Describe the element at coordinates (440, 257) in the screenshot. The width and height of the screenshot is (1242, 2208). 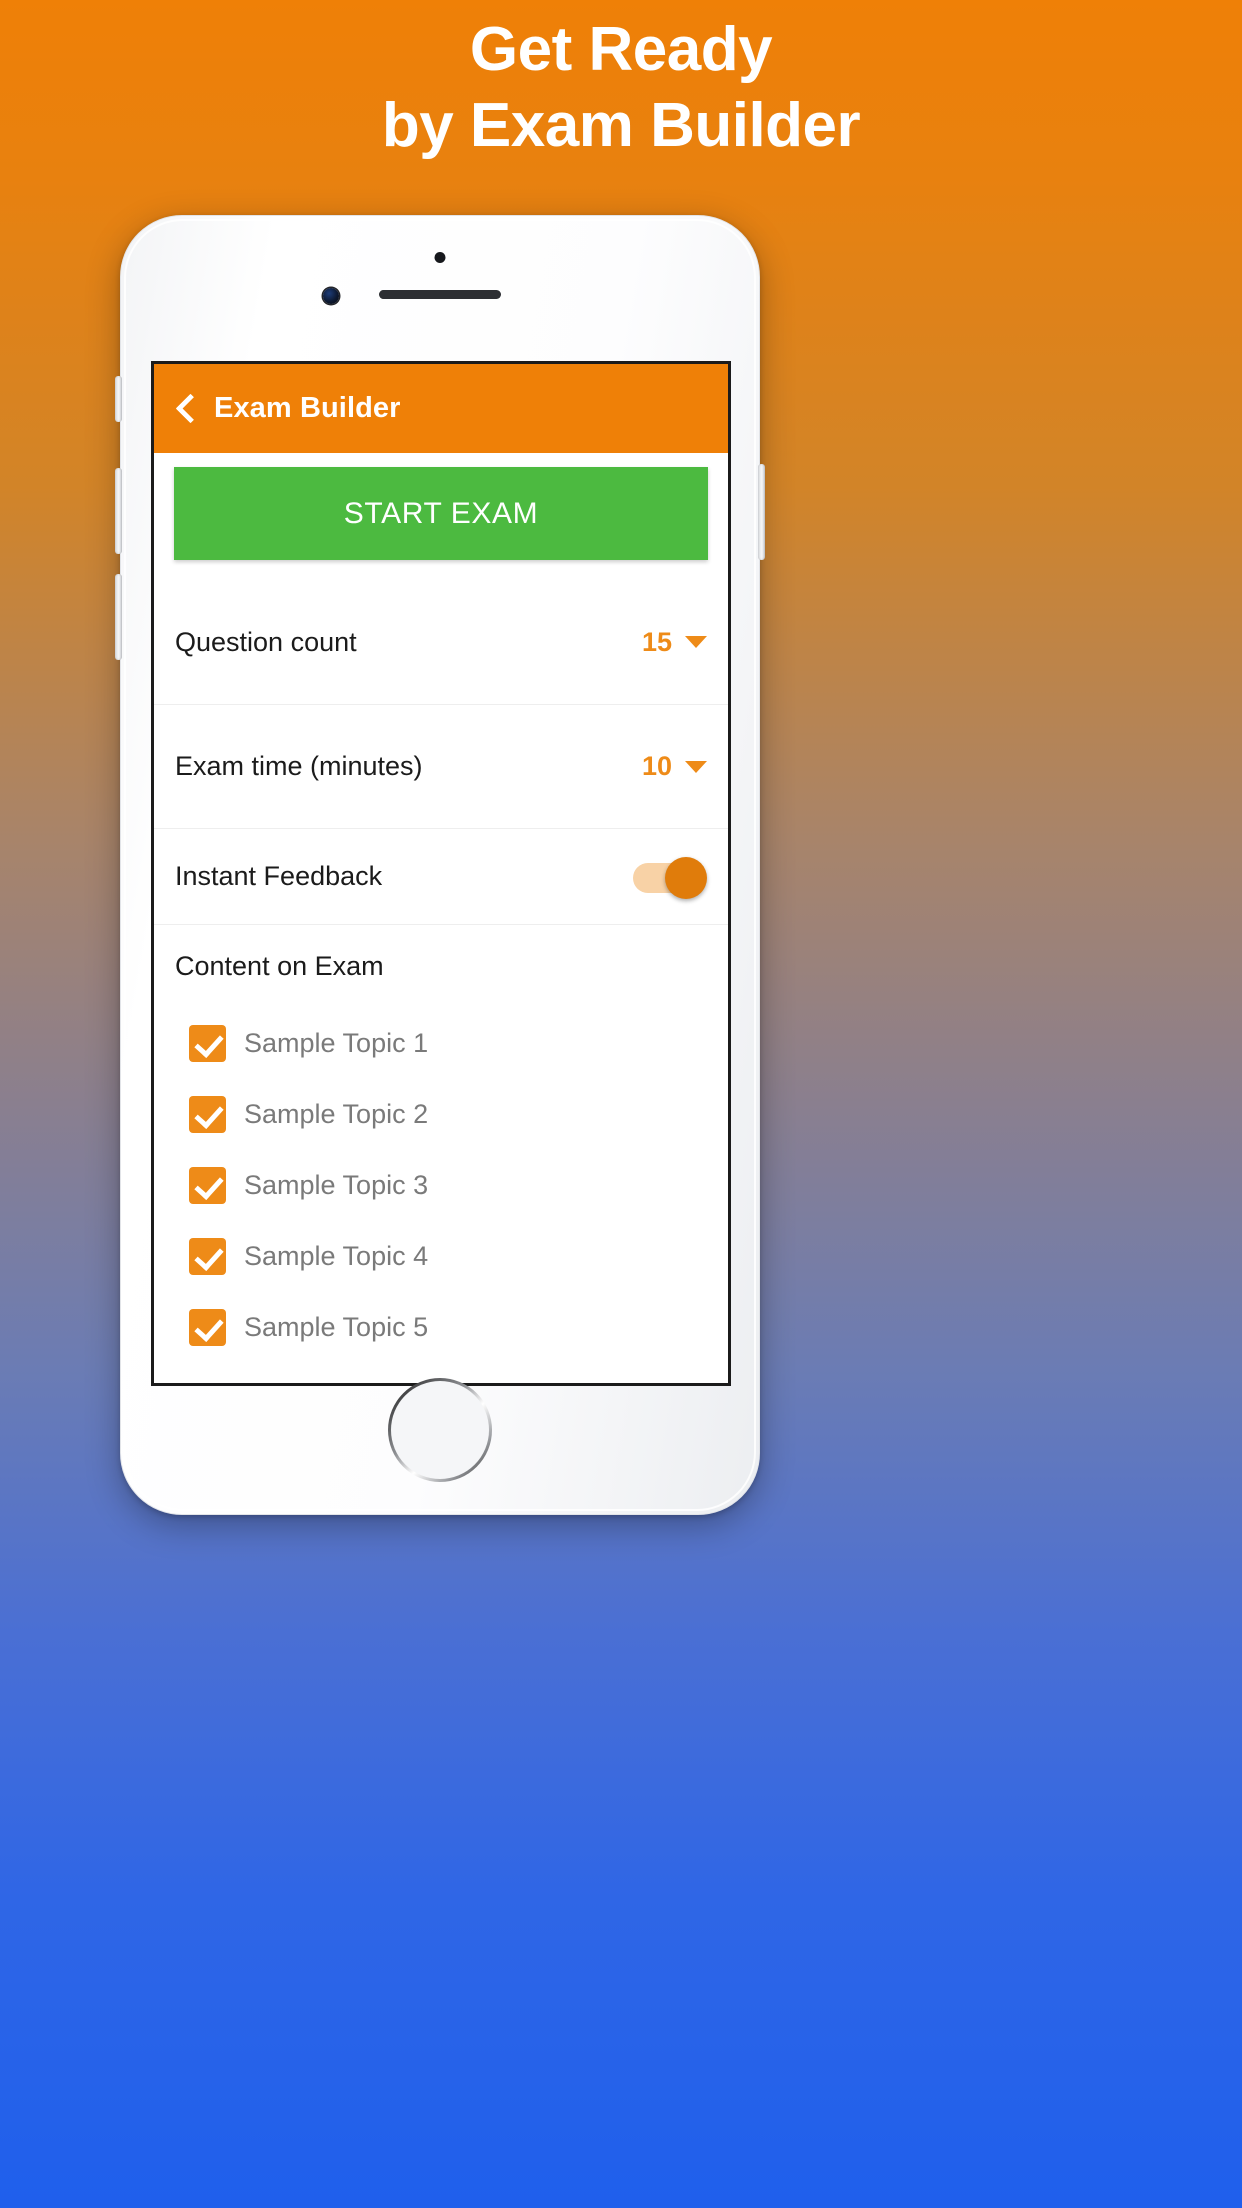
I see `proximity-sensor-icon` at that location.